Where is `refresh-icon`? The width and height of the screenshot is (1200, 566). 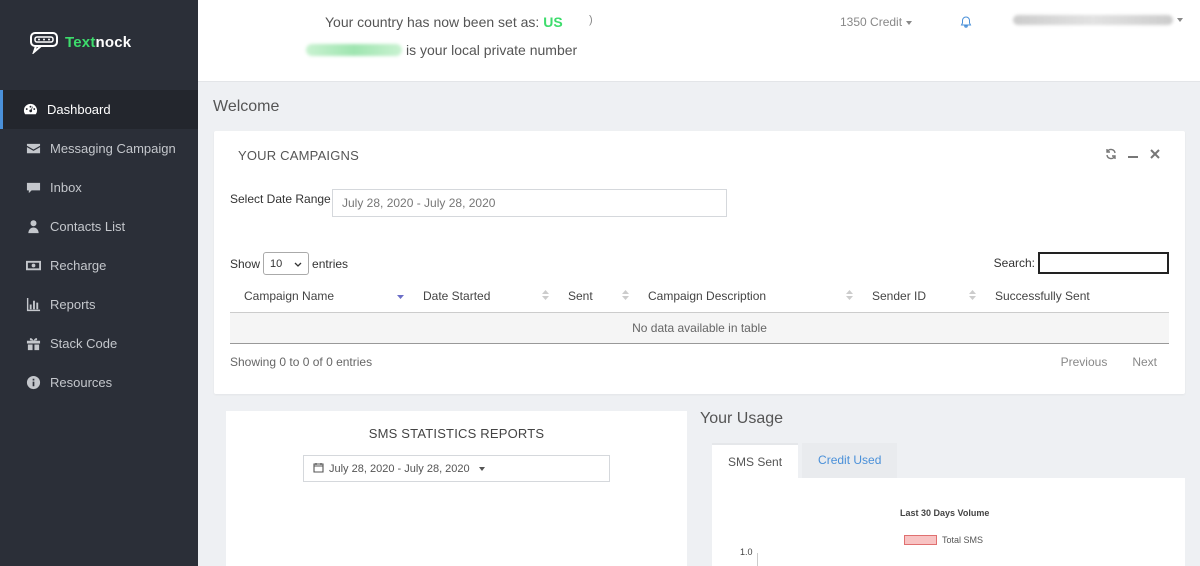 refresh-icon is located at coordinates (1111, 154).